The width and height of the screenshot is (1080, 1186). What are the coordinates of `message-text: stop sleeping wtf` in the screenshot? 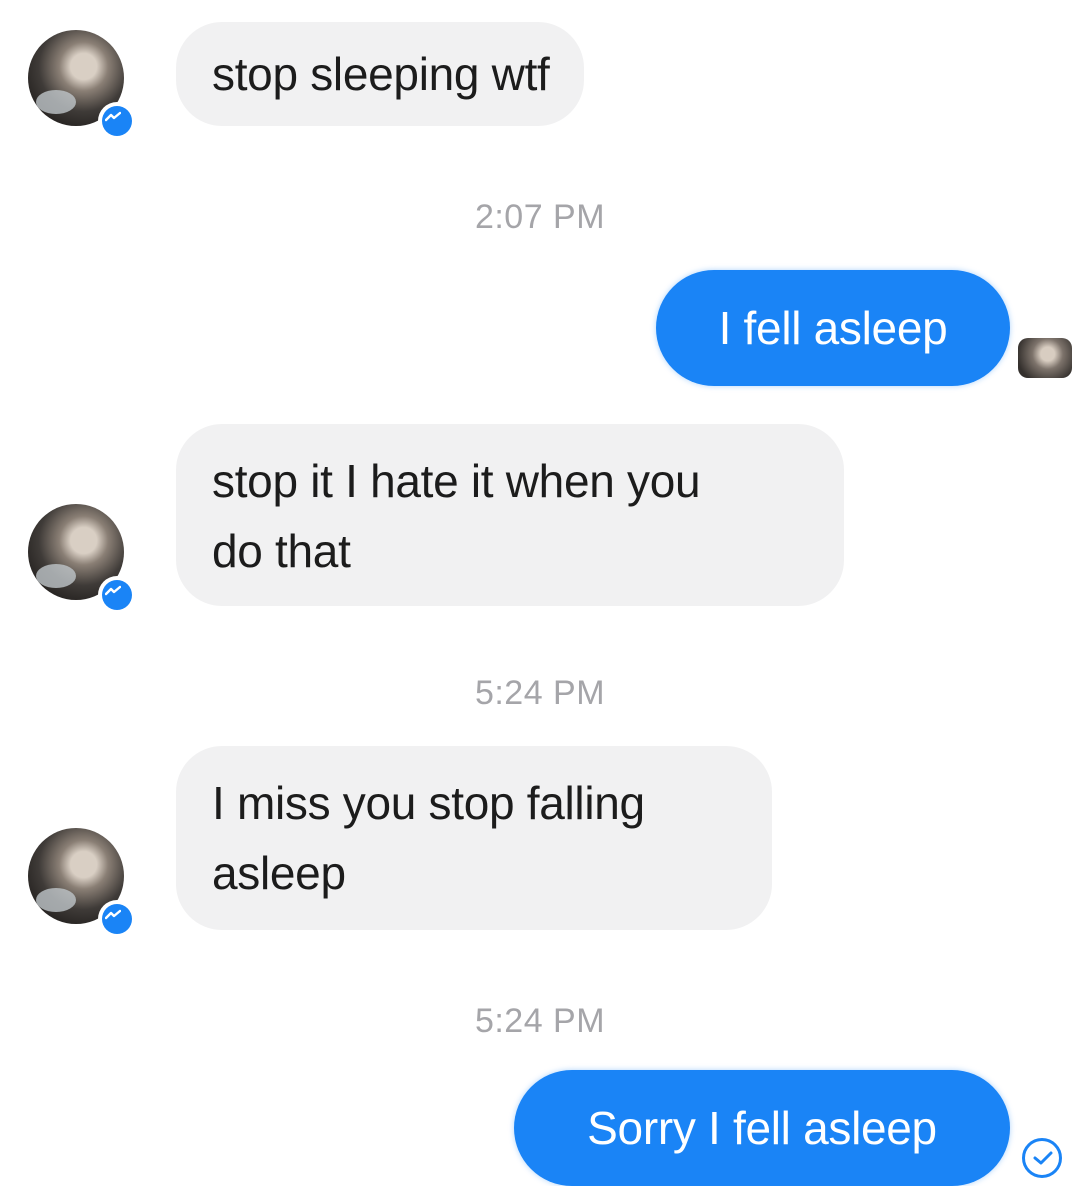 It's located at (381, 74).